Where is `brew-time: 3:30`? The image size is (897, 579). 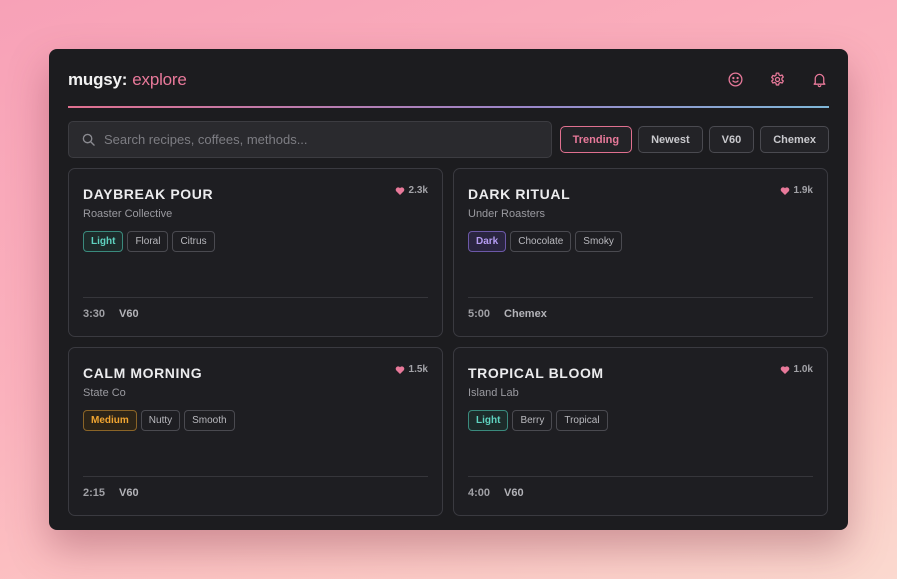
brew-time: 3:30 is located at coordinates (94, 314).